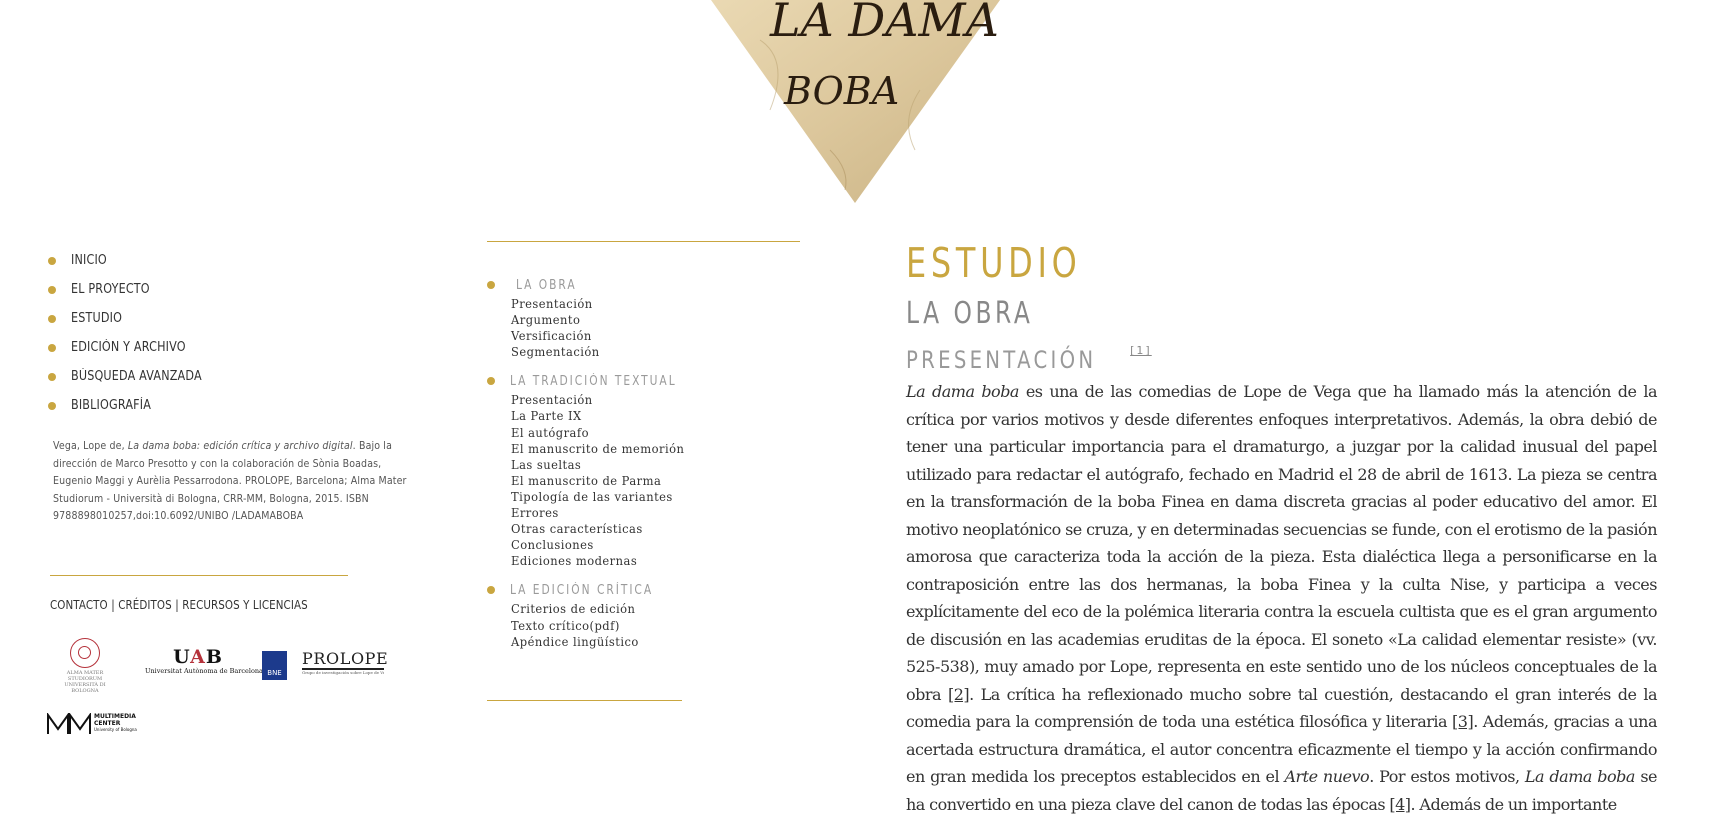 This screenshot has height=818, width=1725. Describe the element at coordinates (600, 285) in the screenshot. I see `toc-section-header: LA OBRA` at that location.